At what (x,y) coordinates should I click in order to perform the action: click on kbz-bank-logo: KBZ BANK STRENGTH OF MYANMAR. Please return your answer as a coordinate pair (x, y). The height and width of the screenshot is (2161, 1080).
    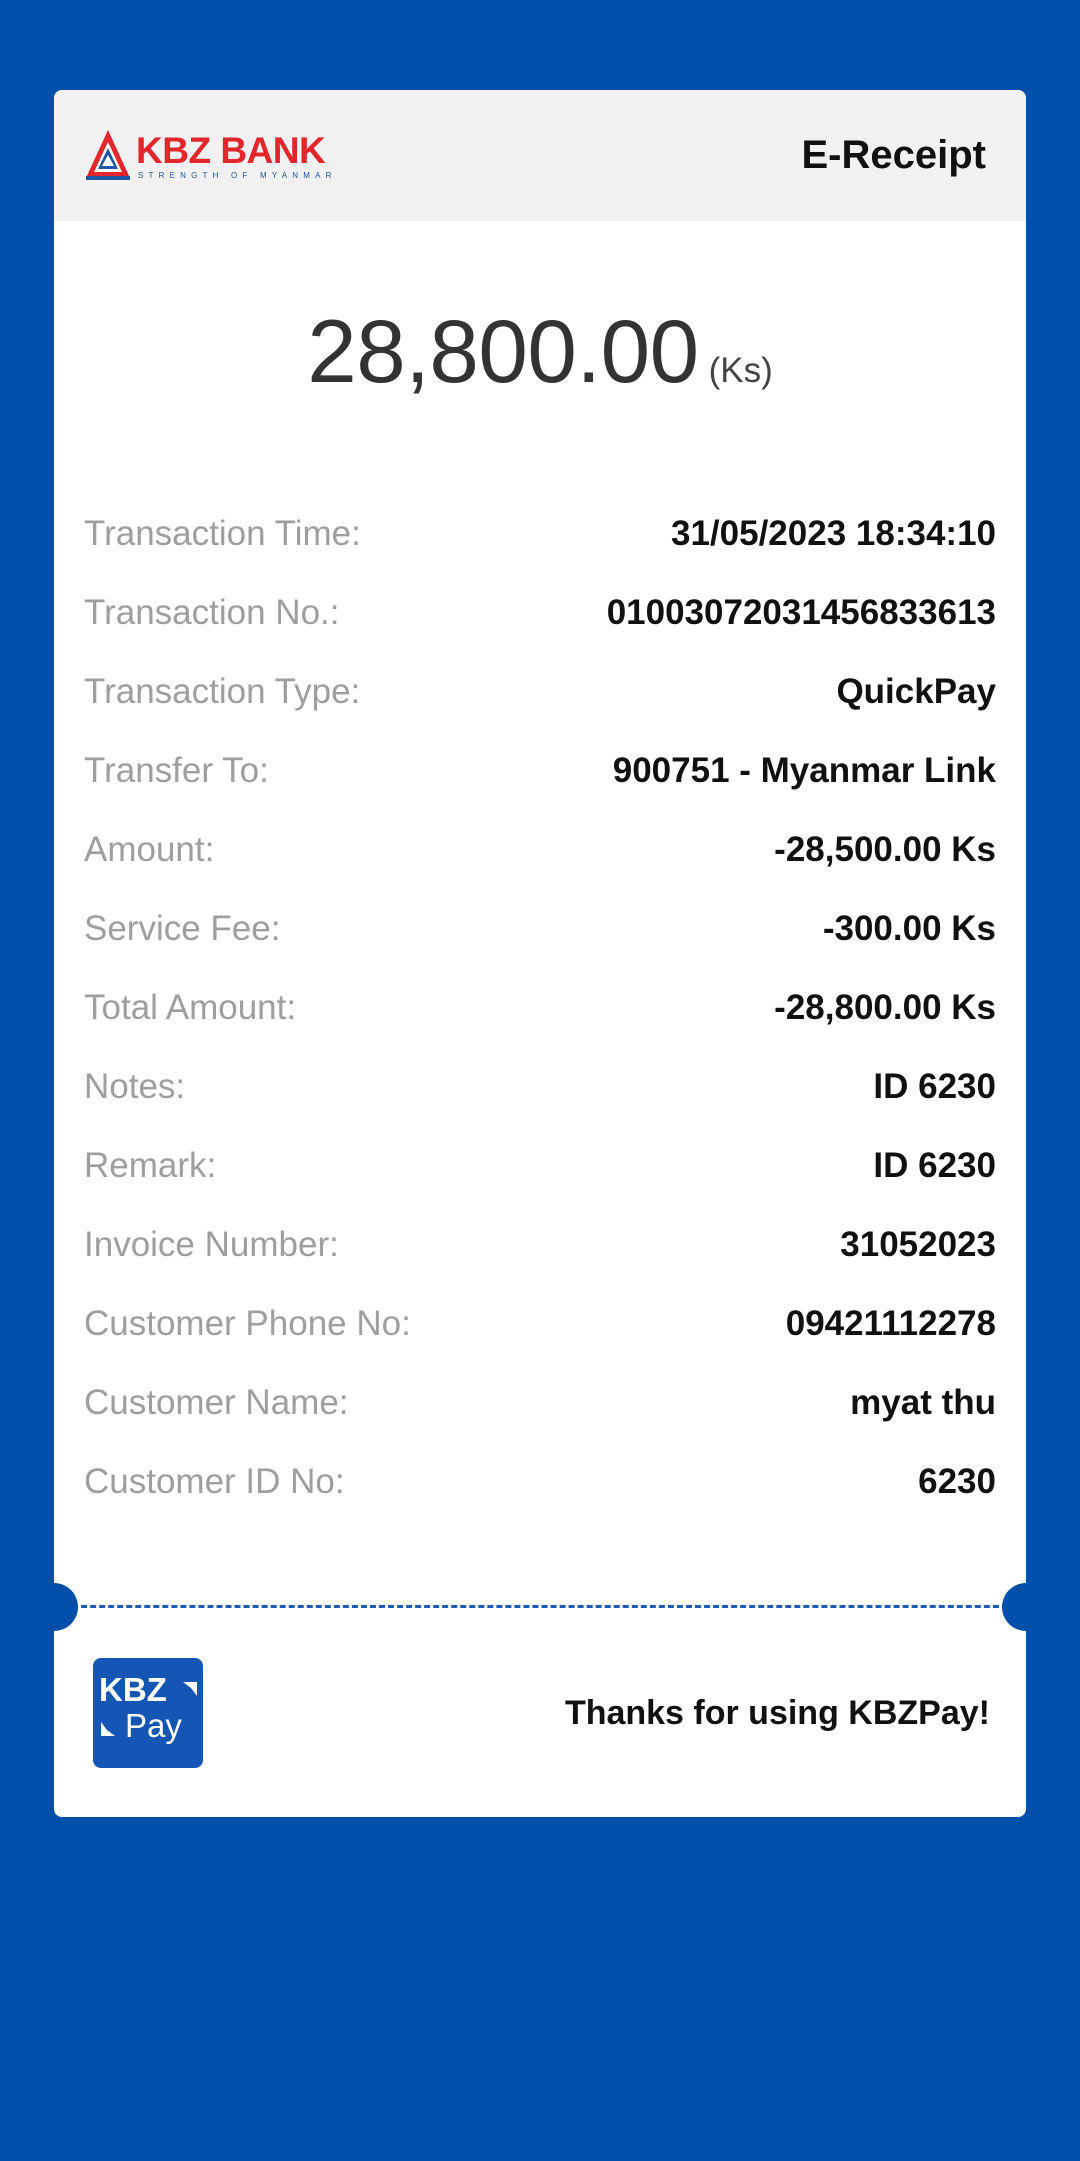
    Looking at the image, I should click on (209, 157).